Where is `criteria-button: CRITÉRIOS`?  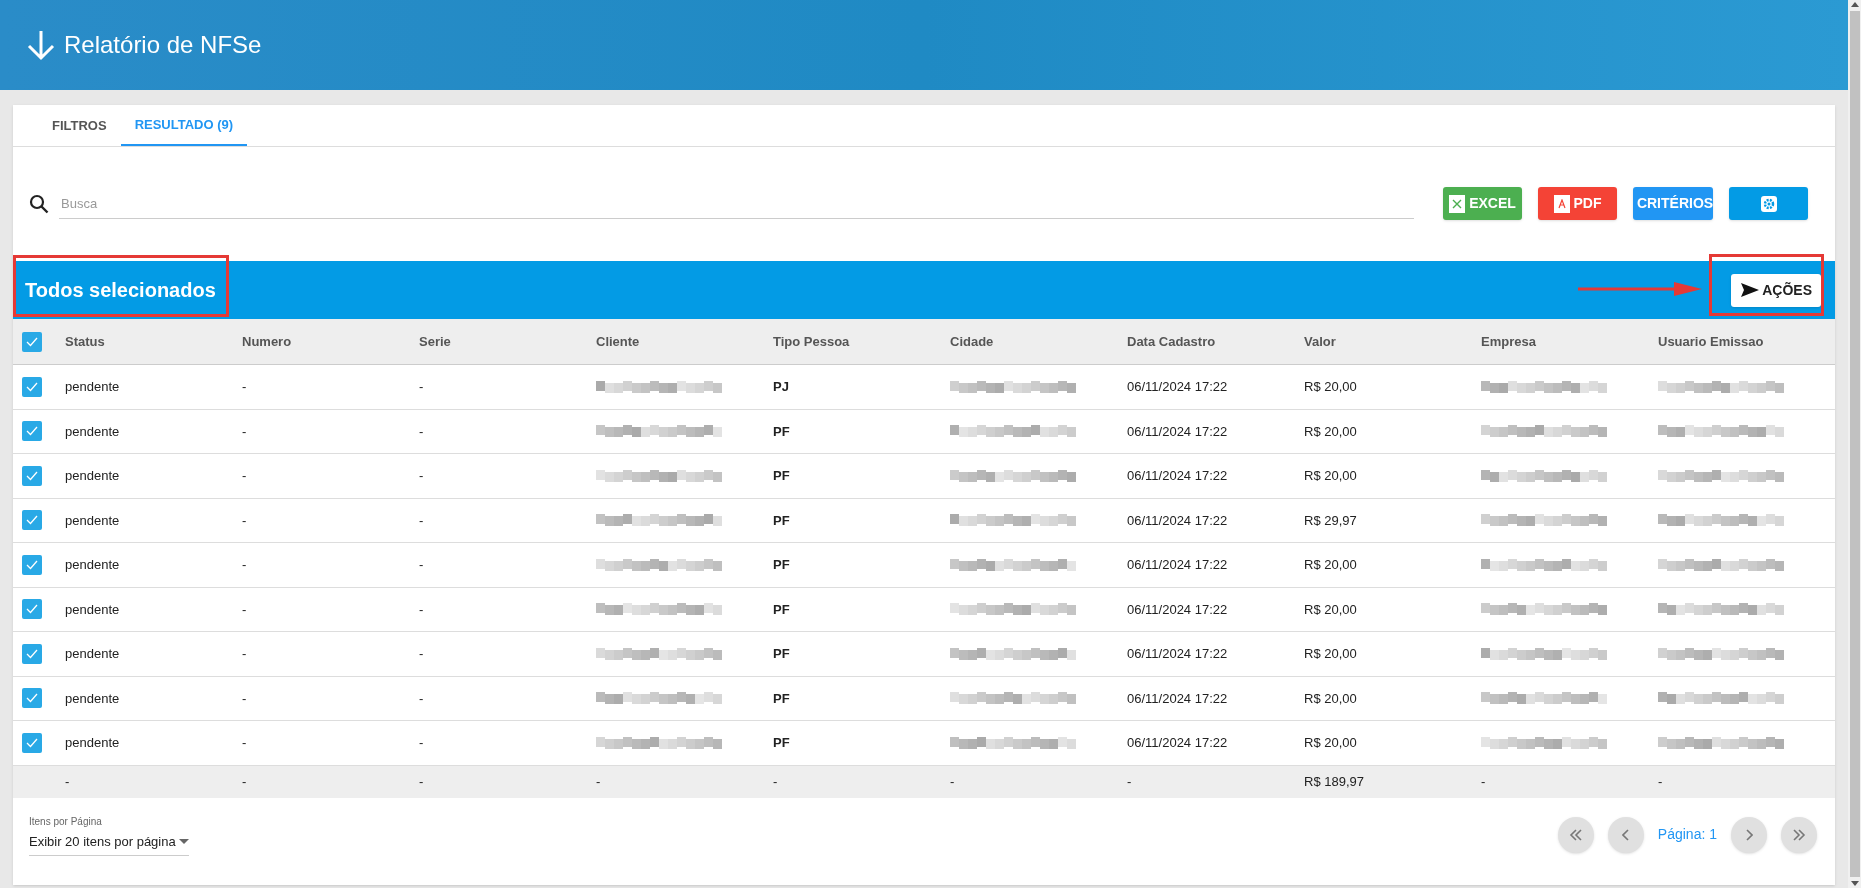
criteria-button: CRITÉRIOS is located at coordinates (1673, 203).